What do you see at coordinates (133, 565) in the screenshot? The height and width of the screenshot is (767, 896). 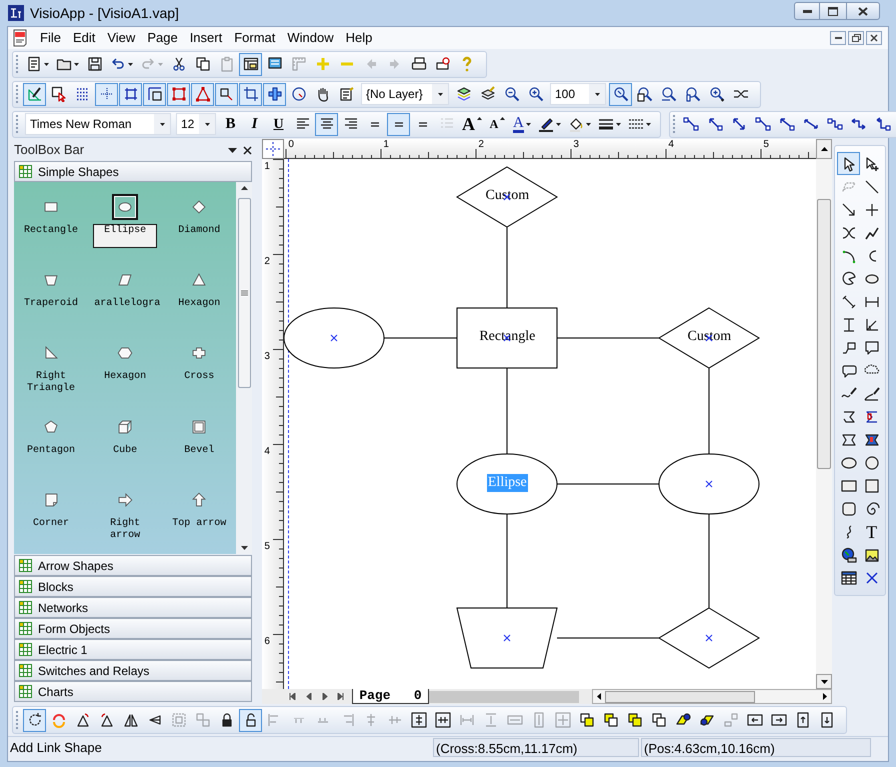 I see `category-header: Arrow Shapes` at bounding box center [133, 565].